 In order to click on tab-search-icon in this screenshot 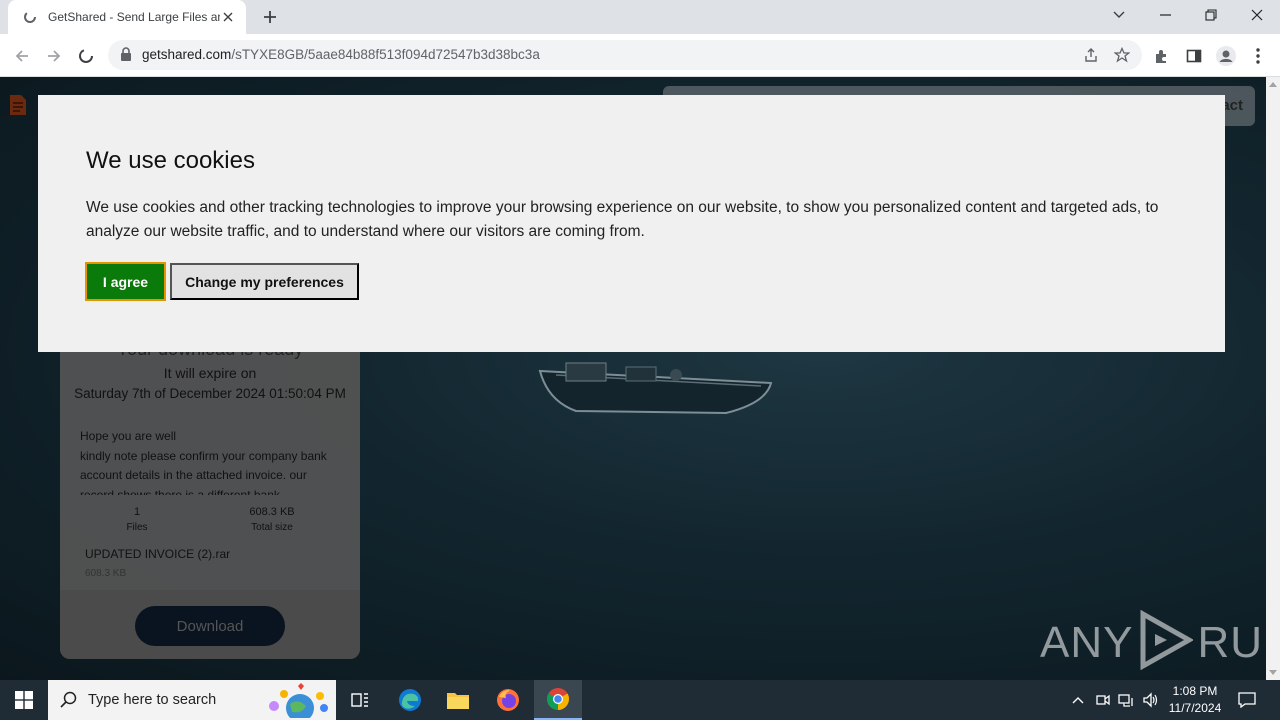, I will do `click(1119, 15)`.